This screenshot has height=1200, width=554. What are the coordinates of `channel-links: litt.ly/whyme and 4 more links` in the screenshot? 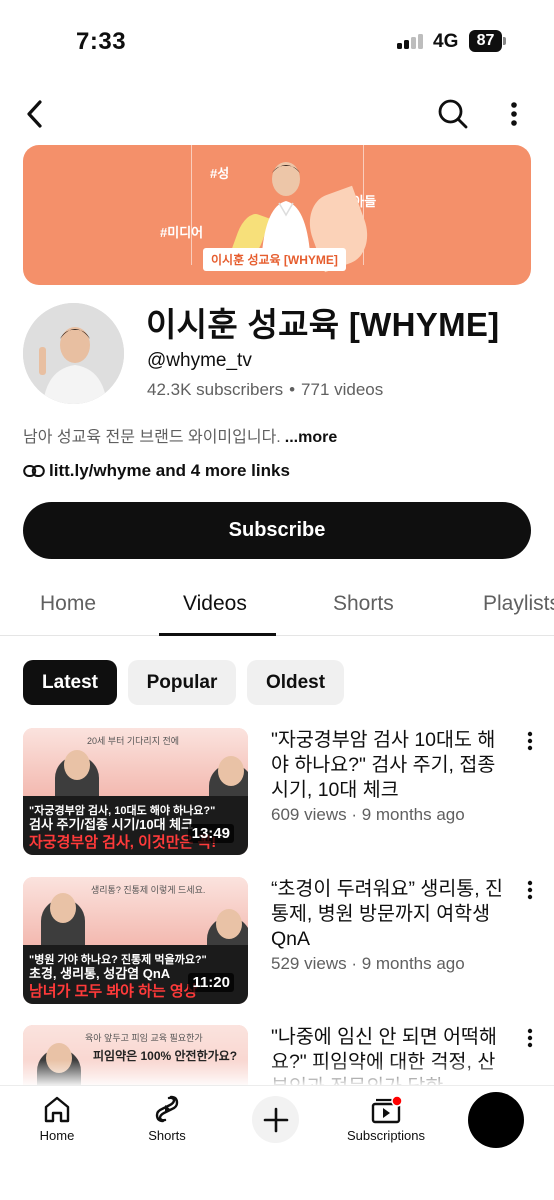 It's located at (156, 471).